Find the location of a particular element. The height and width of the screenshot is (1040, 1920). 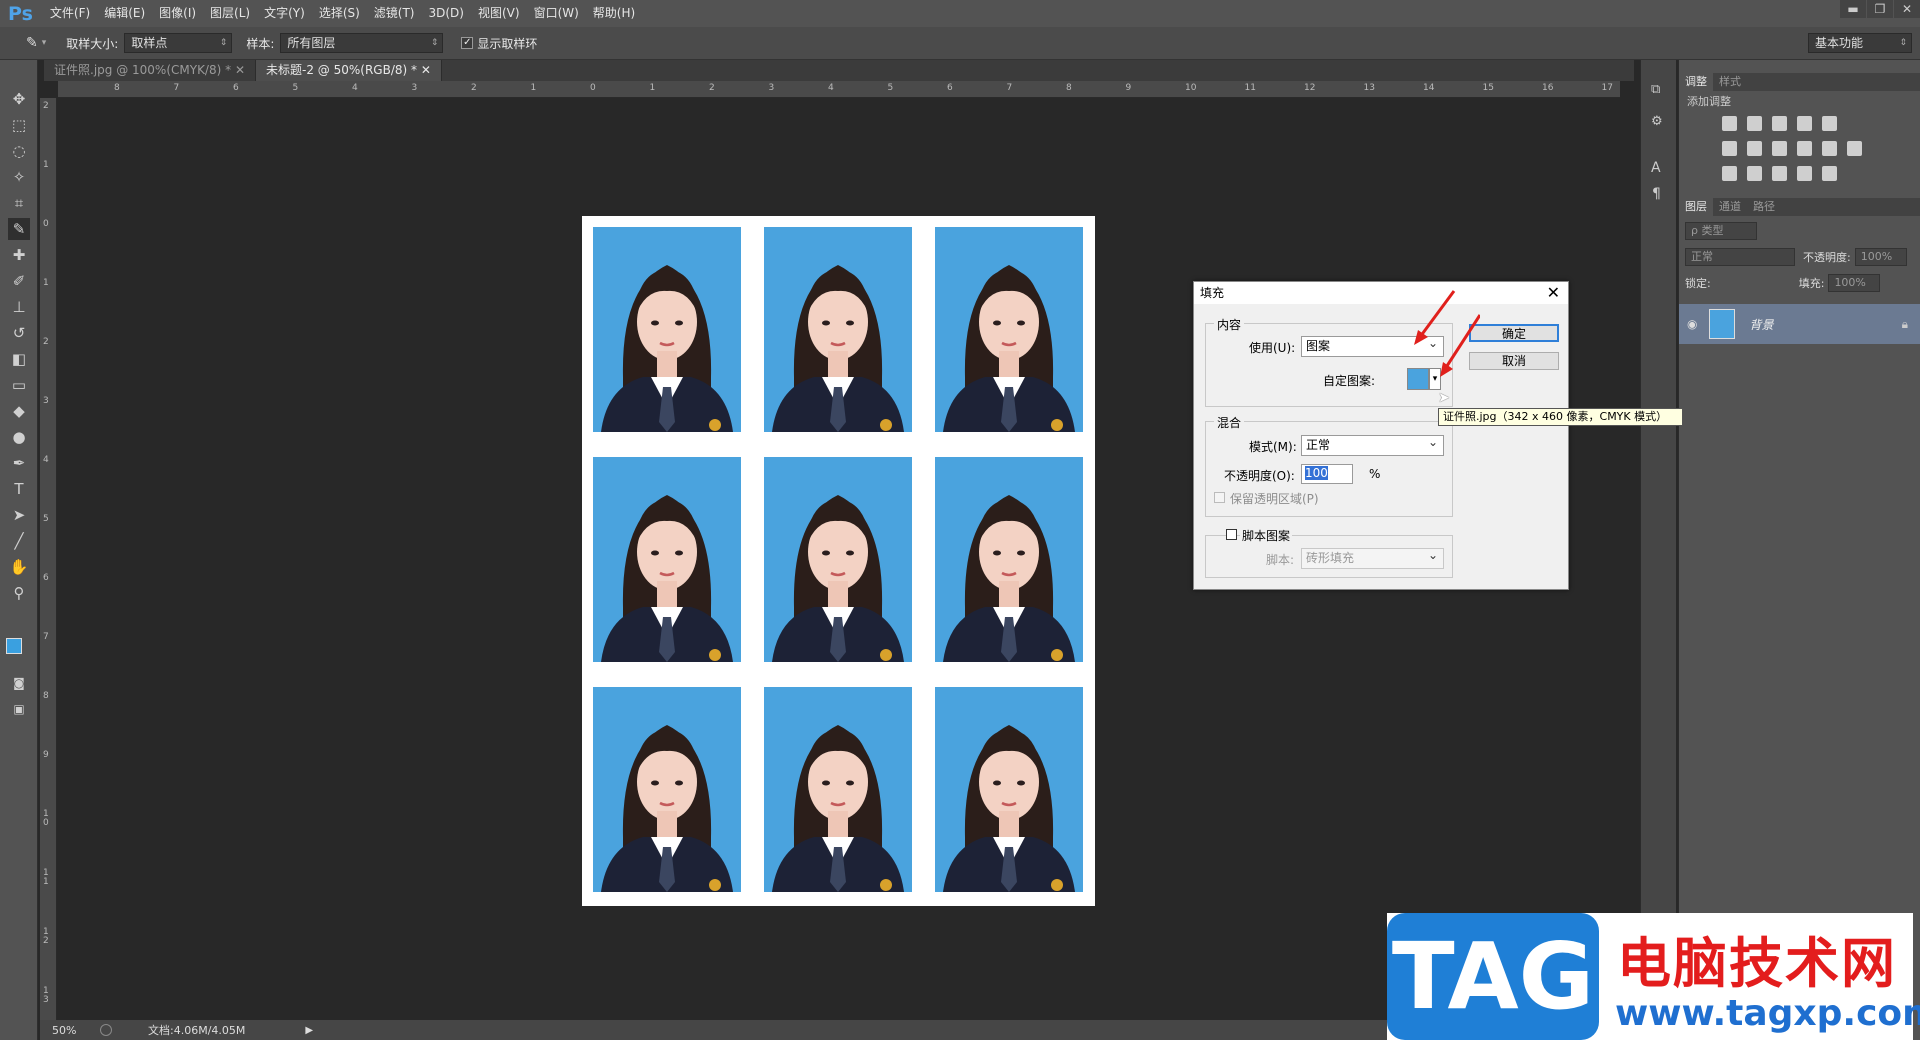

vibrance-icon is located at coordinates (1829, 123).